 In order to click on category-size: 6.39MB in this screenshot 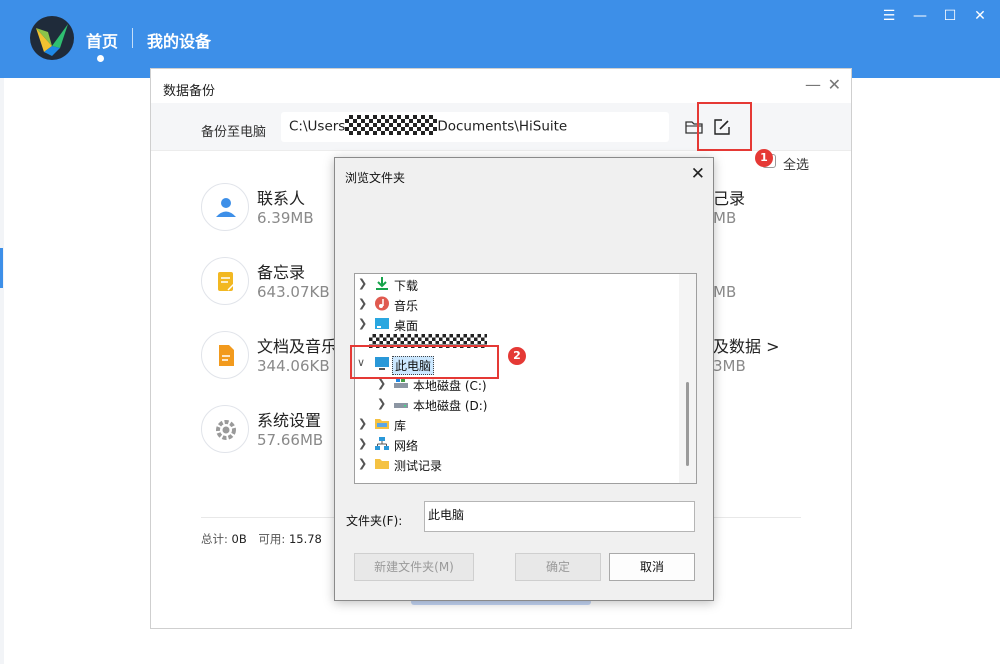, I will do `click(285, 218)`.